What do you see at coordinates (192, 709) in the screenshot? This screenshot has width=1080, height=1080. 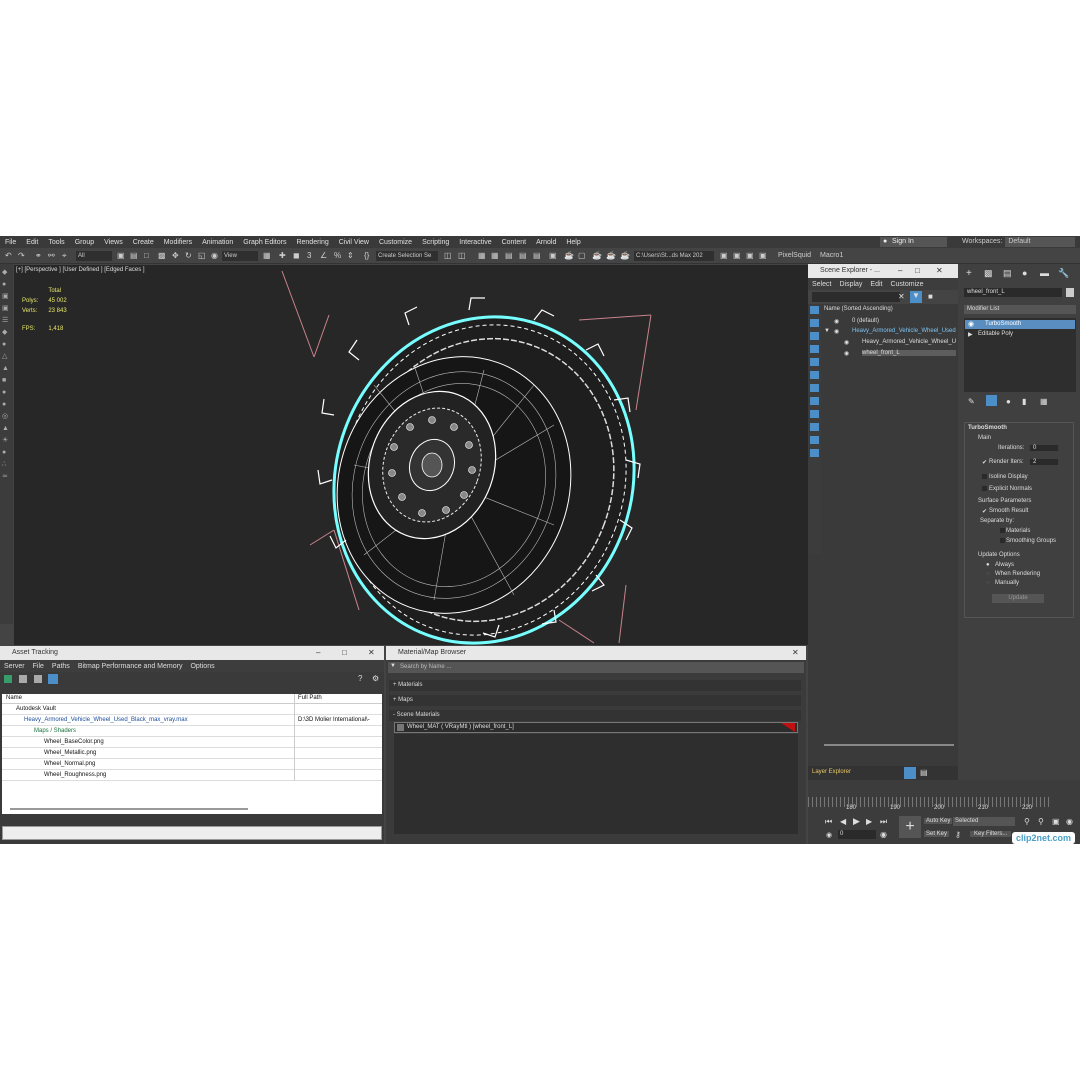 I see `table-row: Autodesk Vault` at bounding box center [192, 709].